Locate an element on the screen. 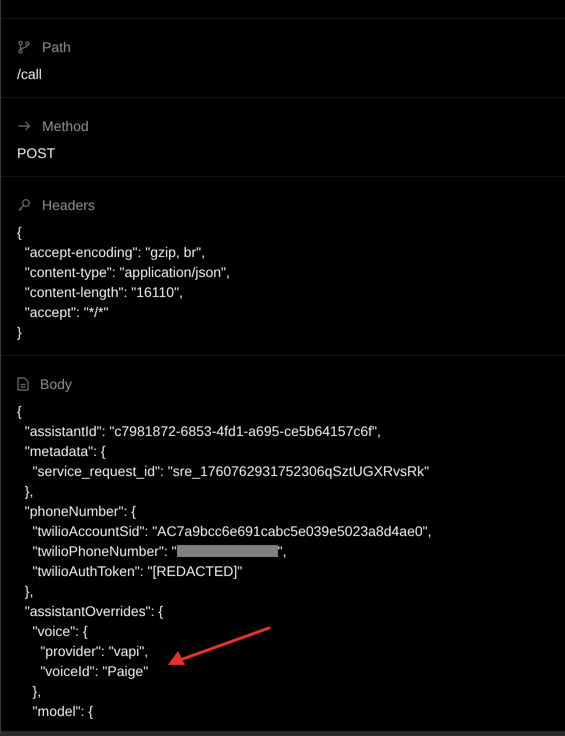 This screenshot has width=565, height=736. code-line: /call is located at coordinates (29, 74).